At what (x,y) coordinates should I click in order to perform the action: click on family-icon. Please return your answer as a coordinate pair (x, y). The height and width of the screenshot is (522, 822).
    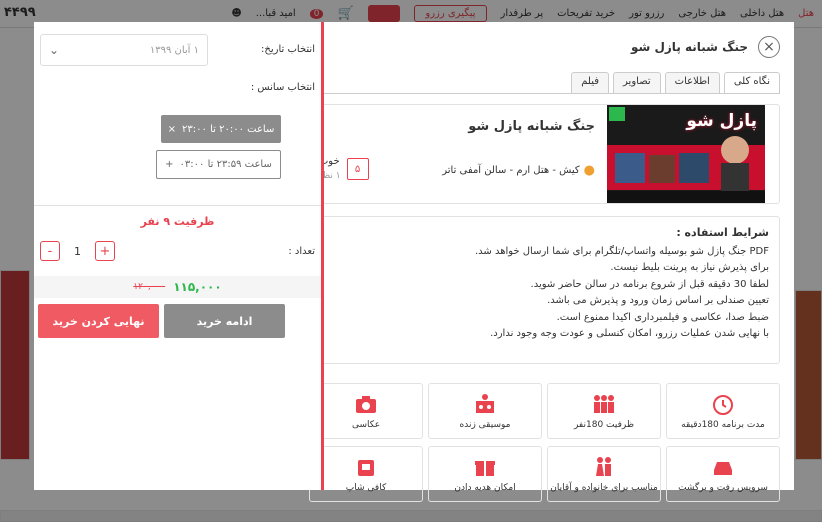
    Looking at the image, I should click on (603, 466).